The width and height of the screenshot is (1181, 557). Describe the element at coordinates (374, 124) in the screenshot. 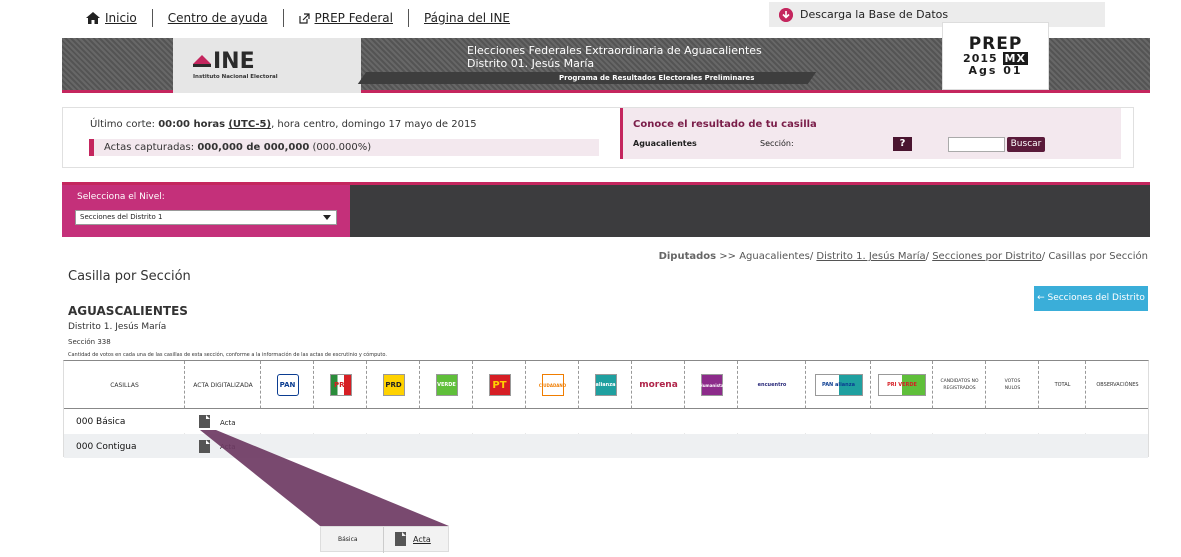

I see `cut-suffix: , hora centro, domingo 17 mayo de 2015` at that location.